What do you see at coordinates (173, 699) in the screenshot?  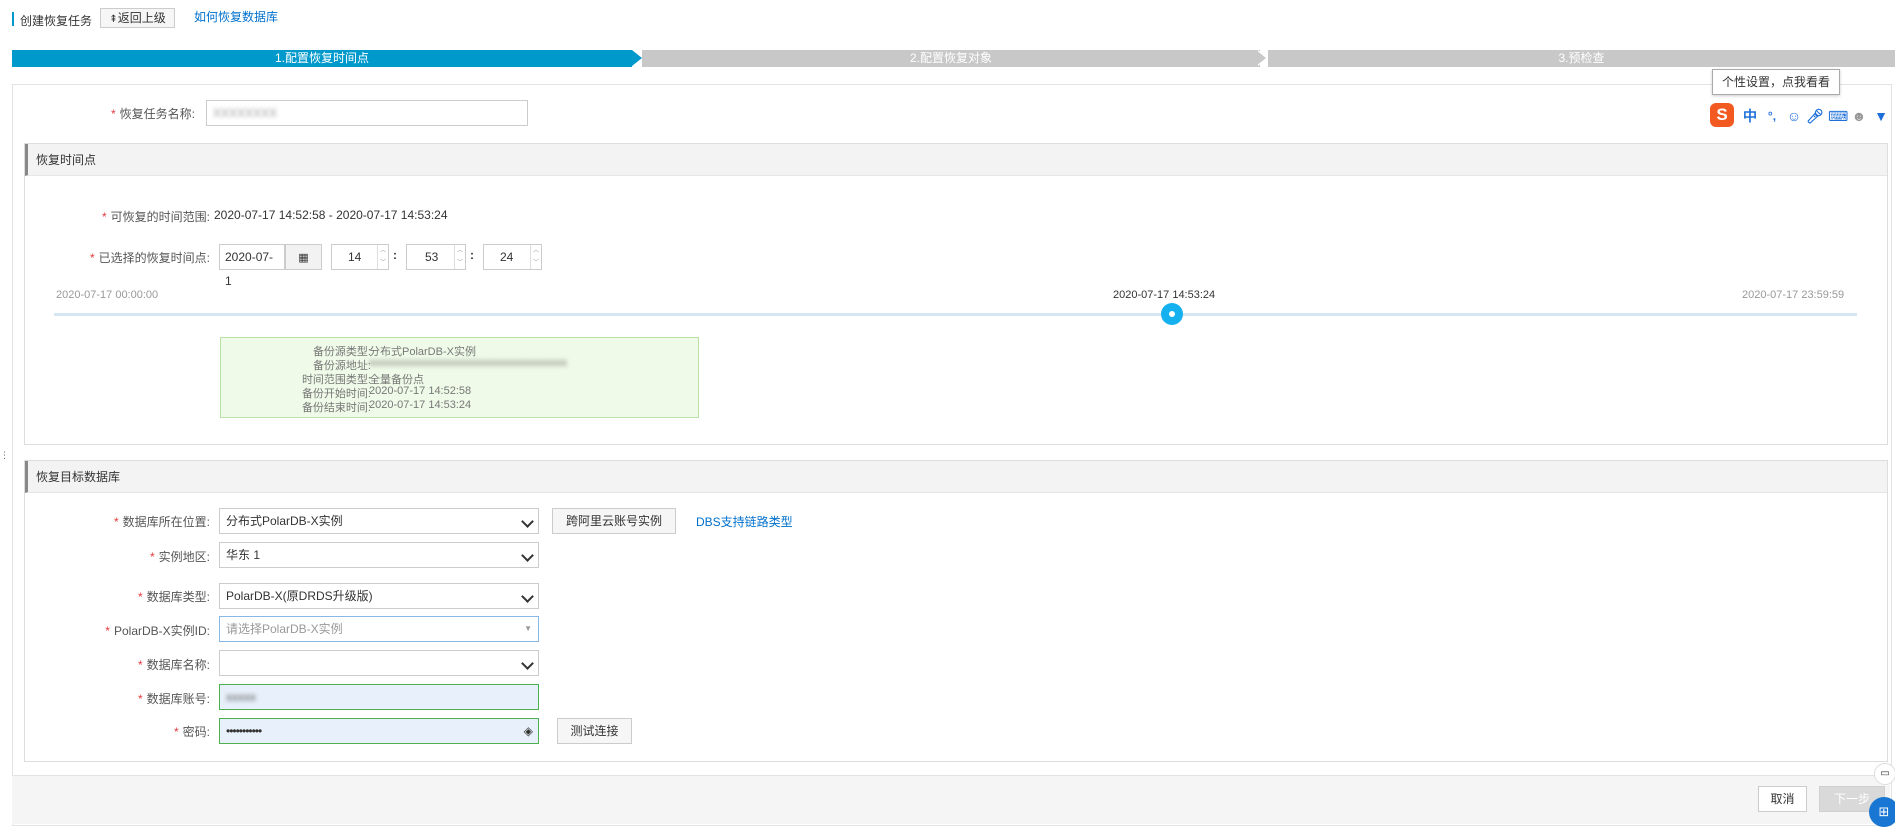 I see `account-label: * 数据库账号:` at bounding box center [173, 699].